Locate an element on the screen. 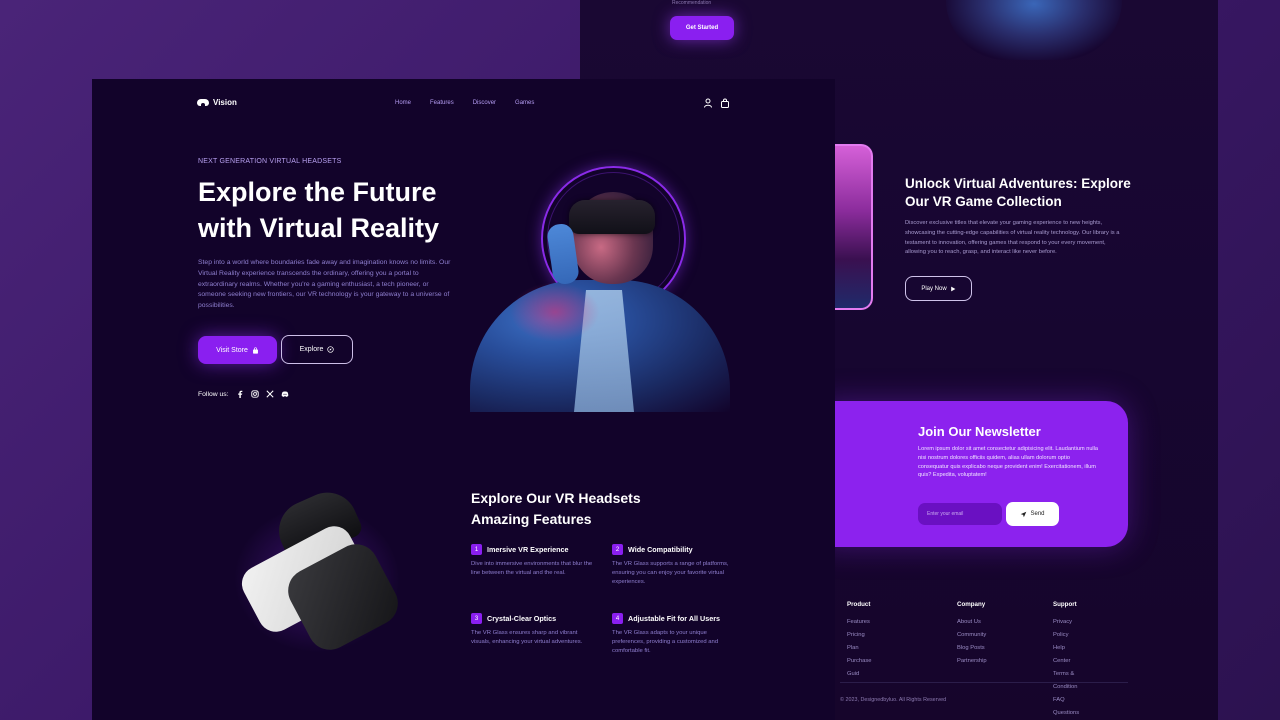 The width and height of the screenshot is (1280, 720). footer-link: Purchase Guid is located at coordinates (859, 668).